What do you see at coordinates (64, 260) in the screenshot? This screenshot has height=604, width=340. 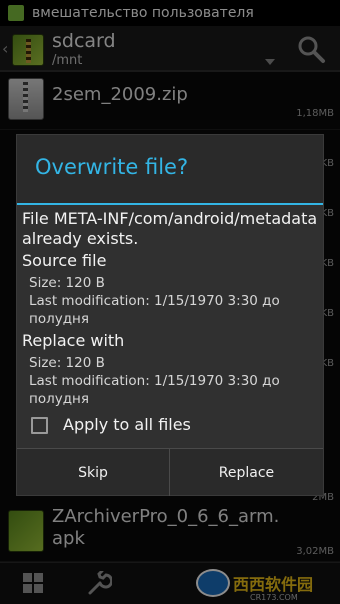 I see `source-heading: Source file` at bounding box center [64, 260].